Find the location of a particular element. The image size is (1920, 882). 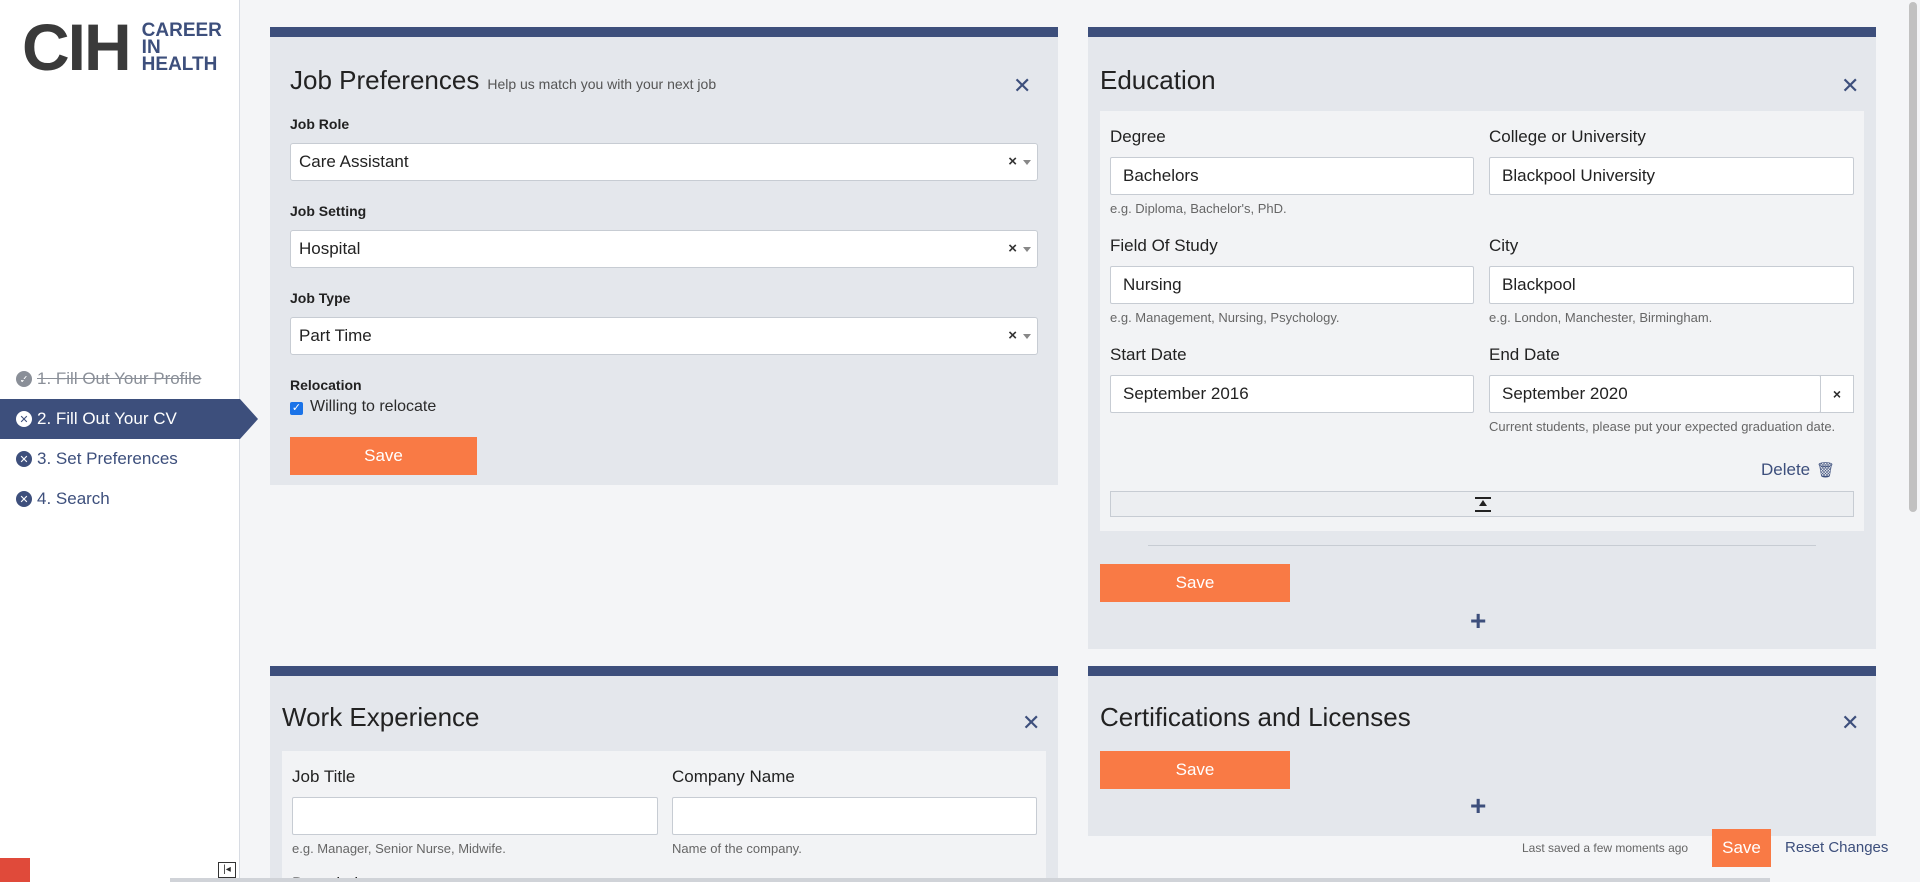

college-label: College or University is located at coordinates (1567, 136).